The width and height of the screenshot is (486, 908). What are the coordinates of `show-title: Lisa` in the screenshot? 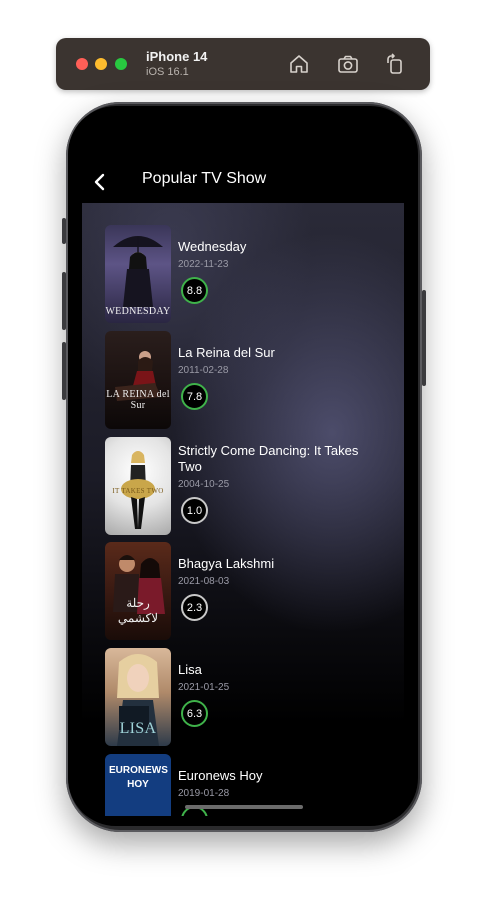 It's located at (190, 669).